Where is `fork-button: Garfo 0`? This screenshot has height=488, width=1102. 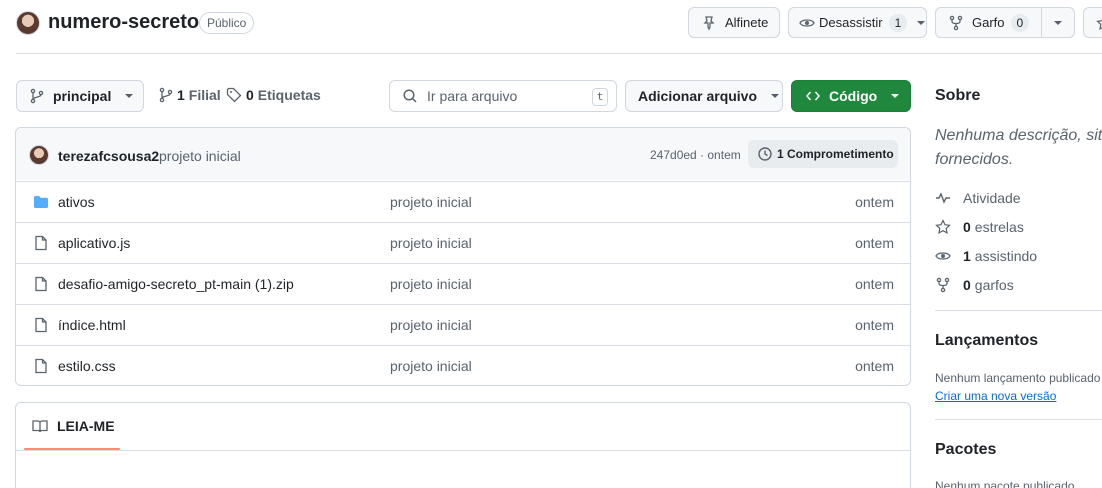
fork-button: Garfo 0 is located at coordinates (988, 22).